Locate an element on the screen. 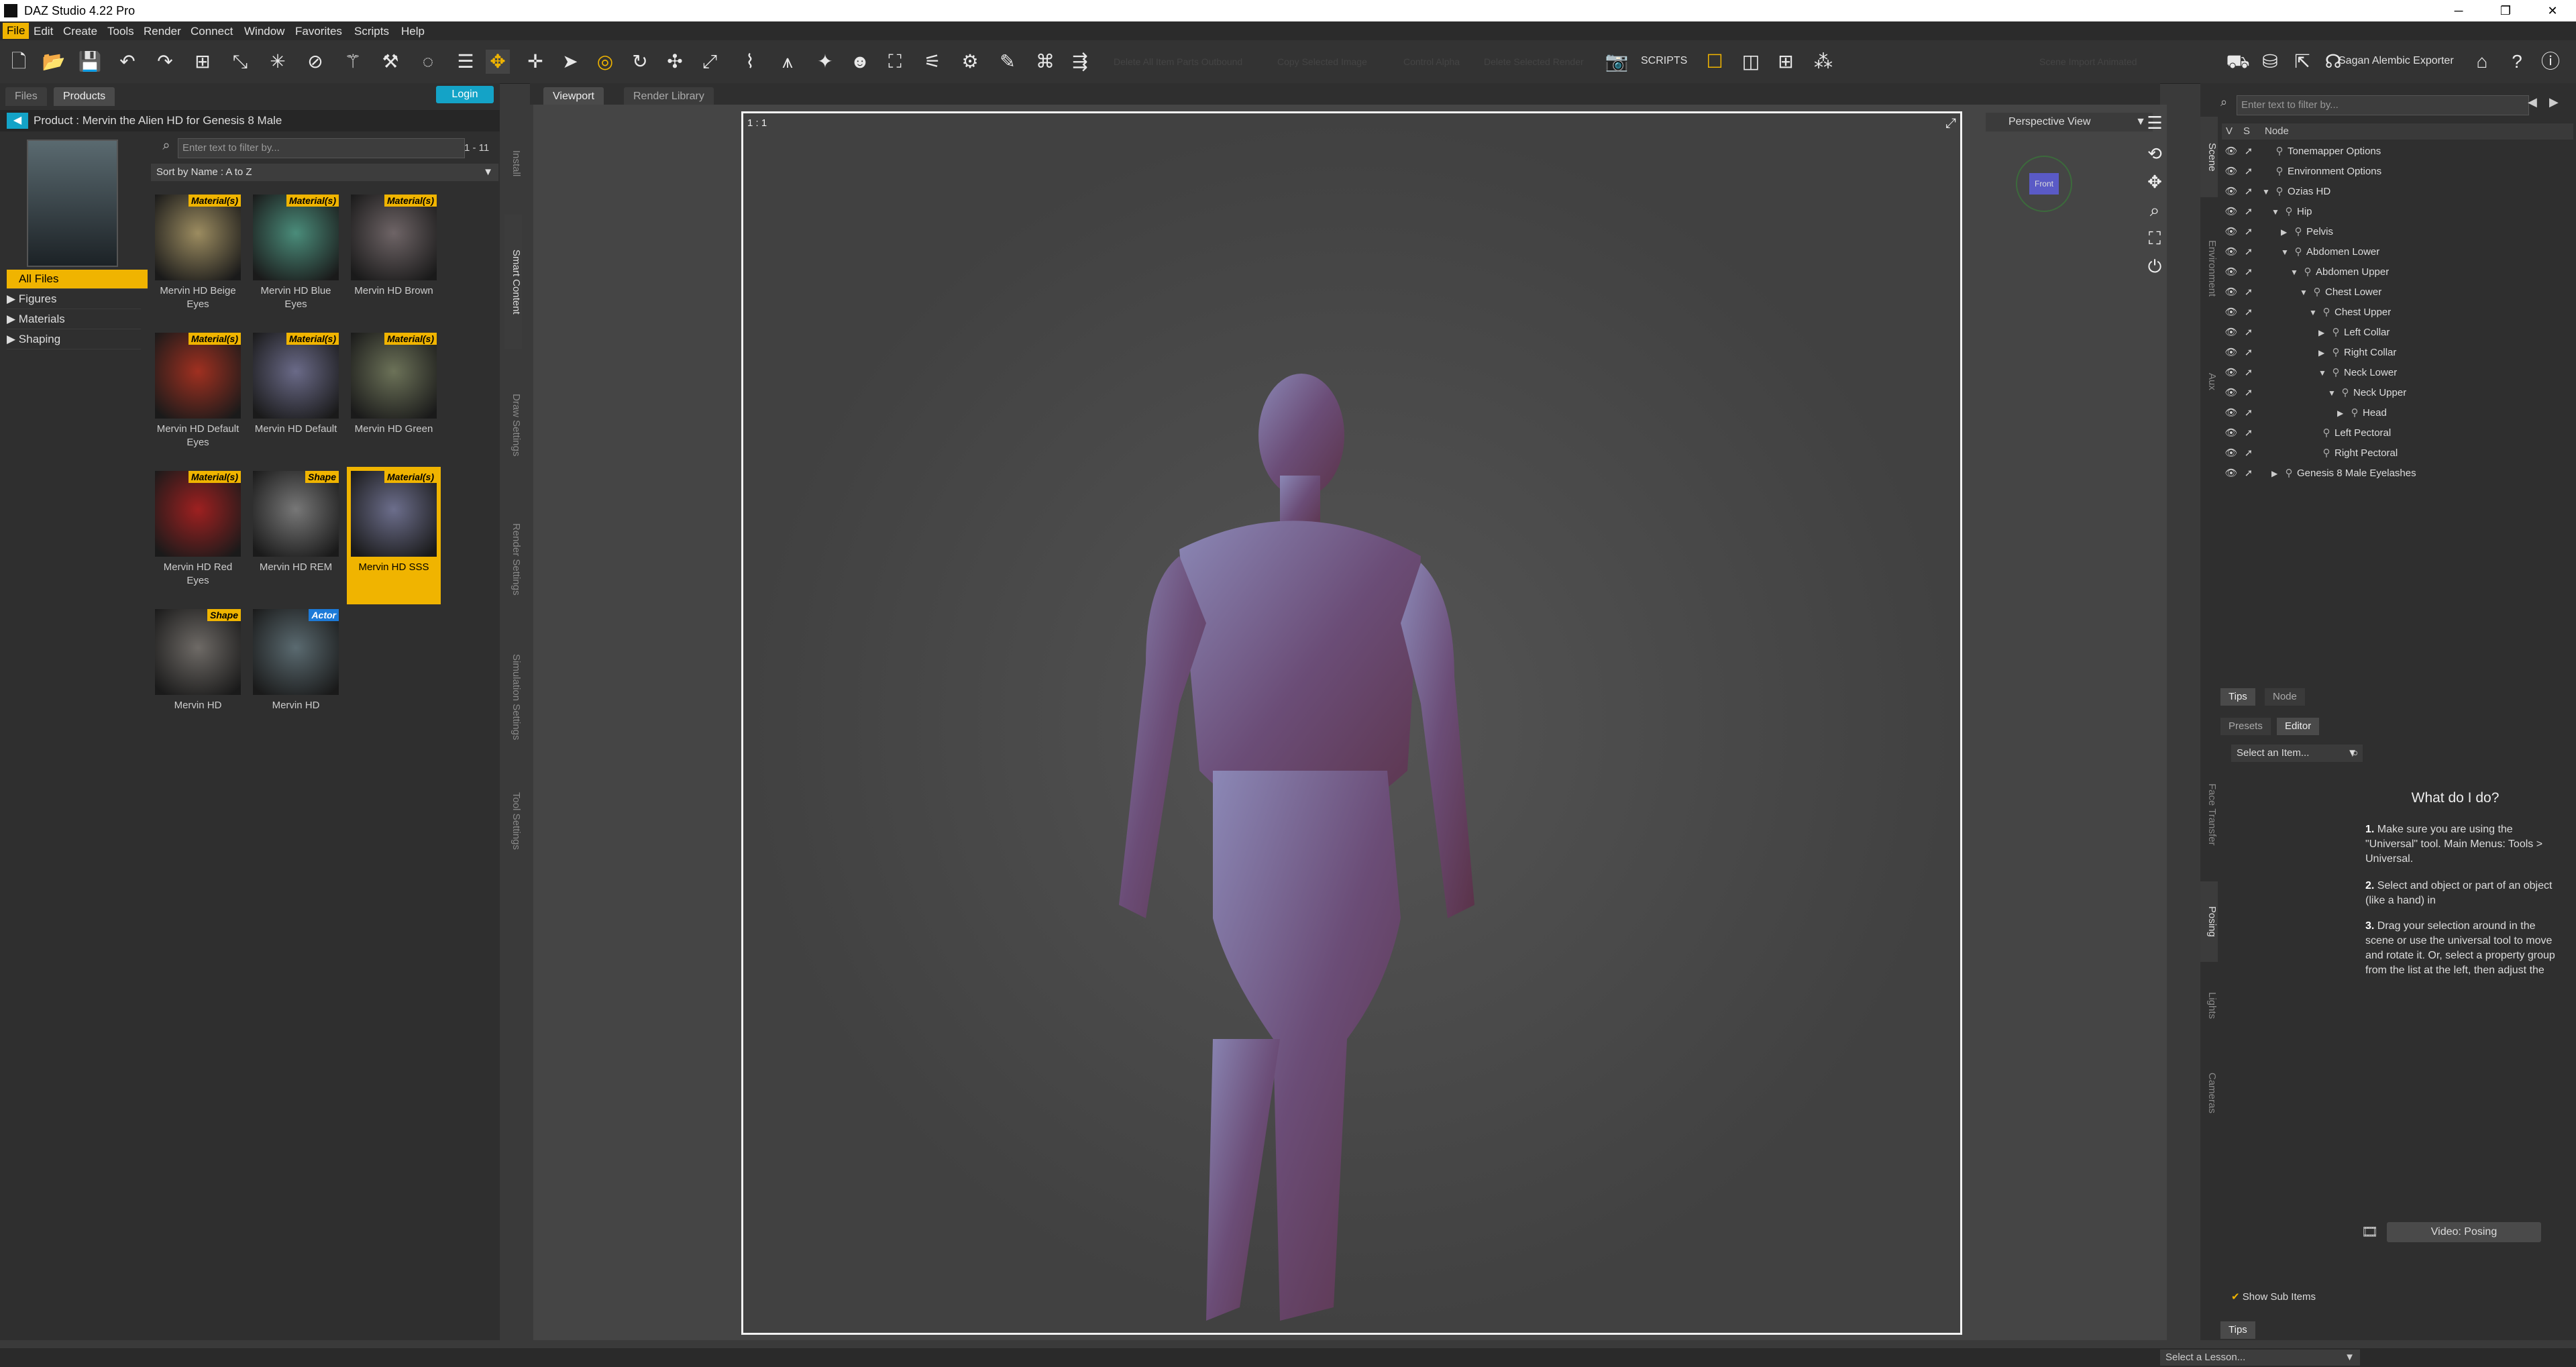 This screenshot has height=1367, width=2576. lesson-dropdown: Select a Lesson... ▼ is located at coordinates (2260, 1358).